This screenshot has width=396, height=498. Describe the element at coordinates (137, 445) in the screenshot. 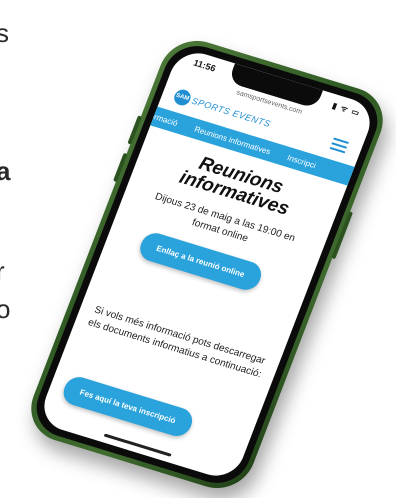

I see `home-indicator` at that location.